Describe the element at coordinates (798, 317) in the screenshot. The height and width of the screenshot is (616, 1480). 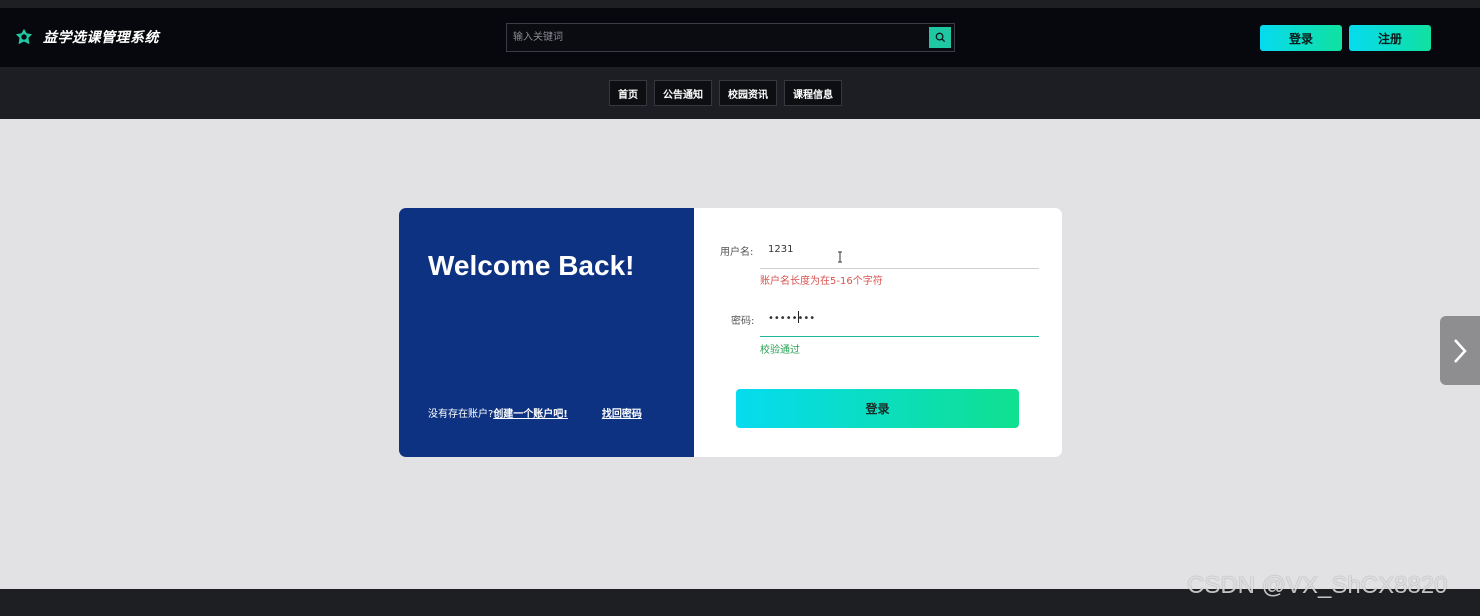
I see `input-caret` at that location.